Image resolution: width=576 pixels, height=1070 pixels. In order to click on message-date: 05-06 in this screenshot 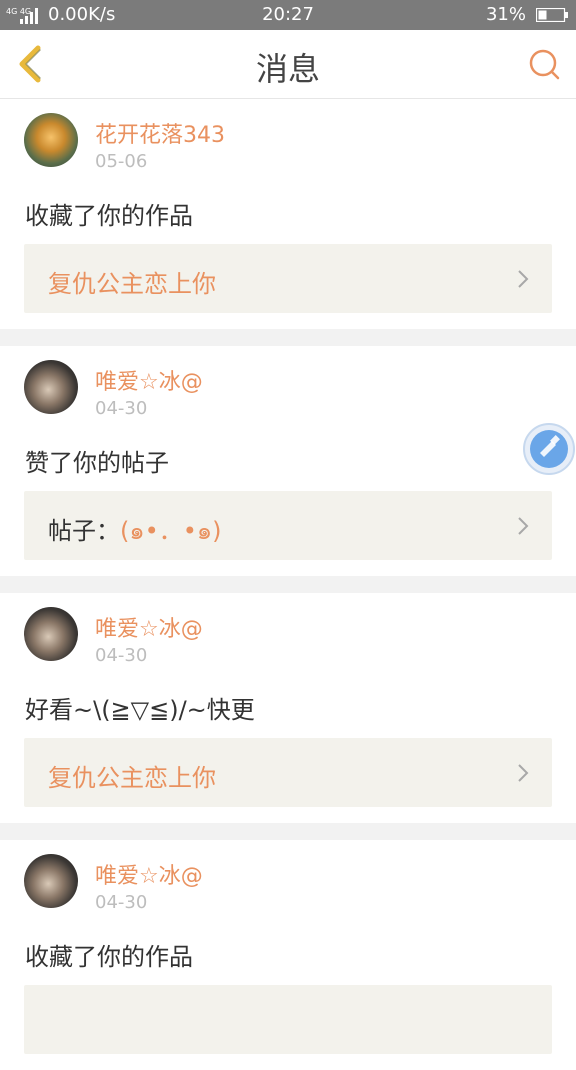, I will do `click(121, 161)`.